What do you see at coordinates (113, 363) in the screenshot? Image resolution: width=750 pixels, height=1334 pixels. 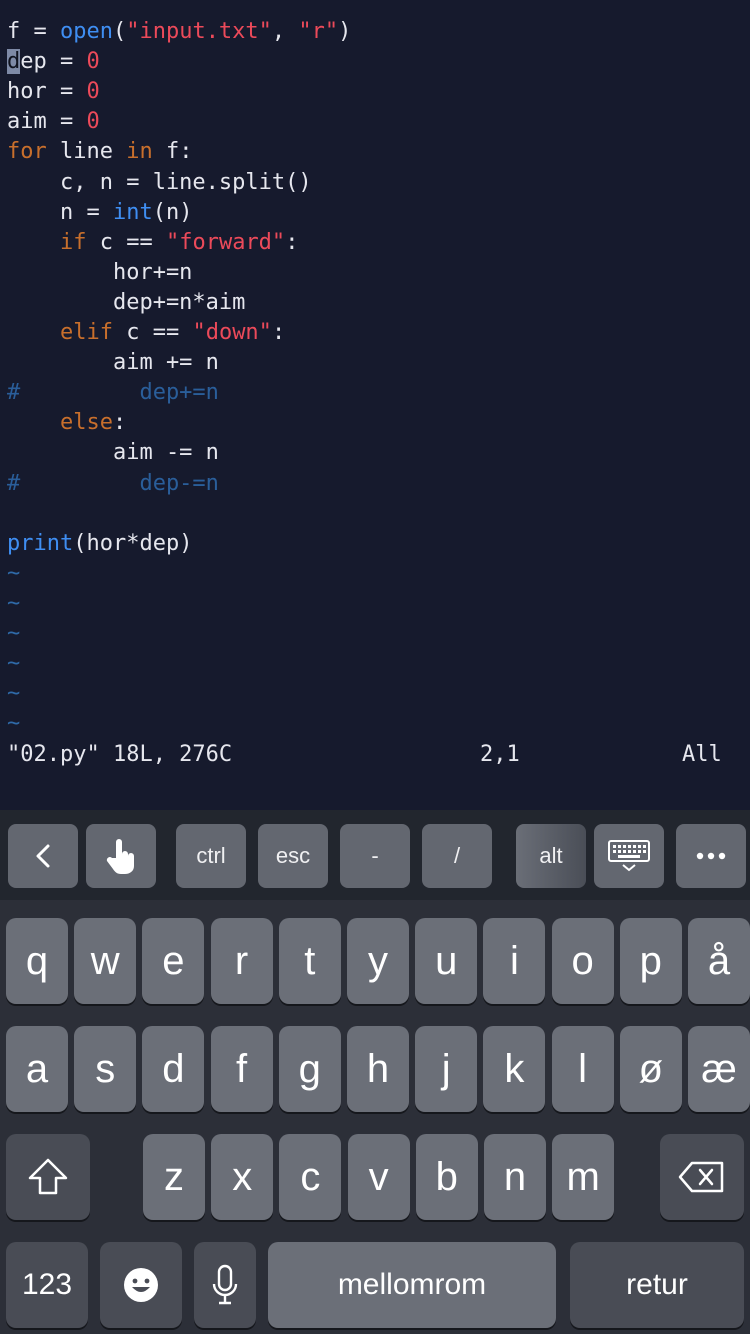 I see `code-line: aim += n` at bounding box center [113, 363].